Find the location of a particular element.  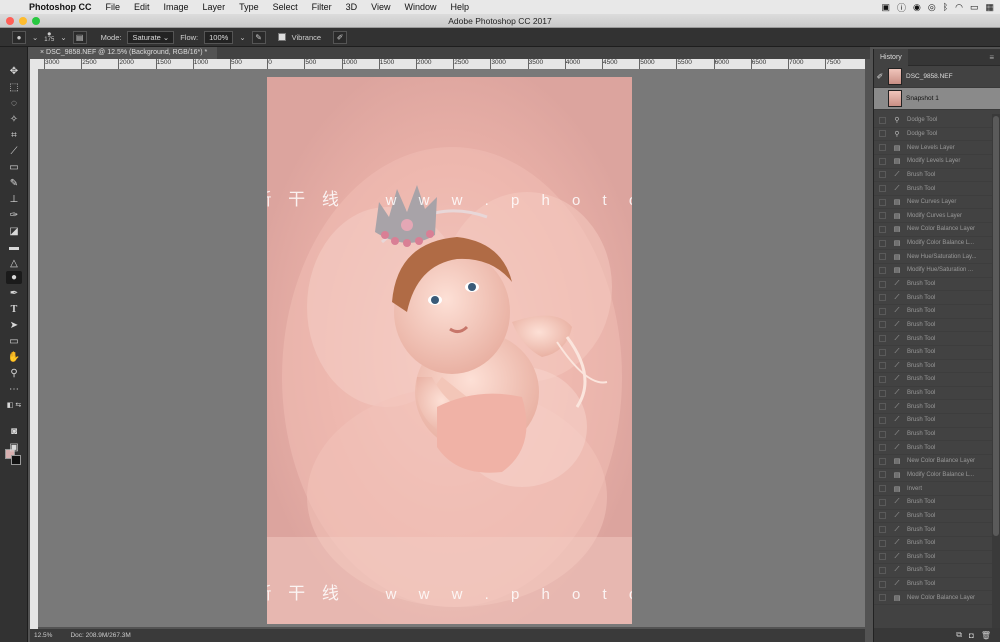

new-document-from-state-icon: ⧉ is located at coordinates (959, 635).